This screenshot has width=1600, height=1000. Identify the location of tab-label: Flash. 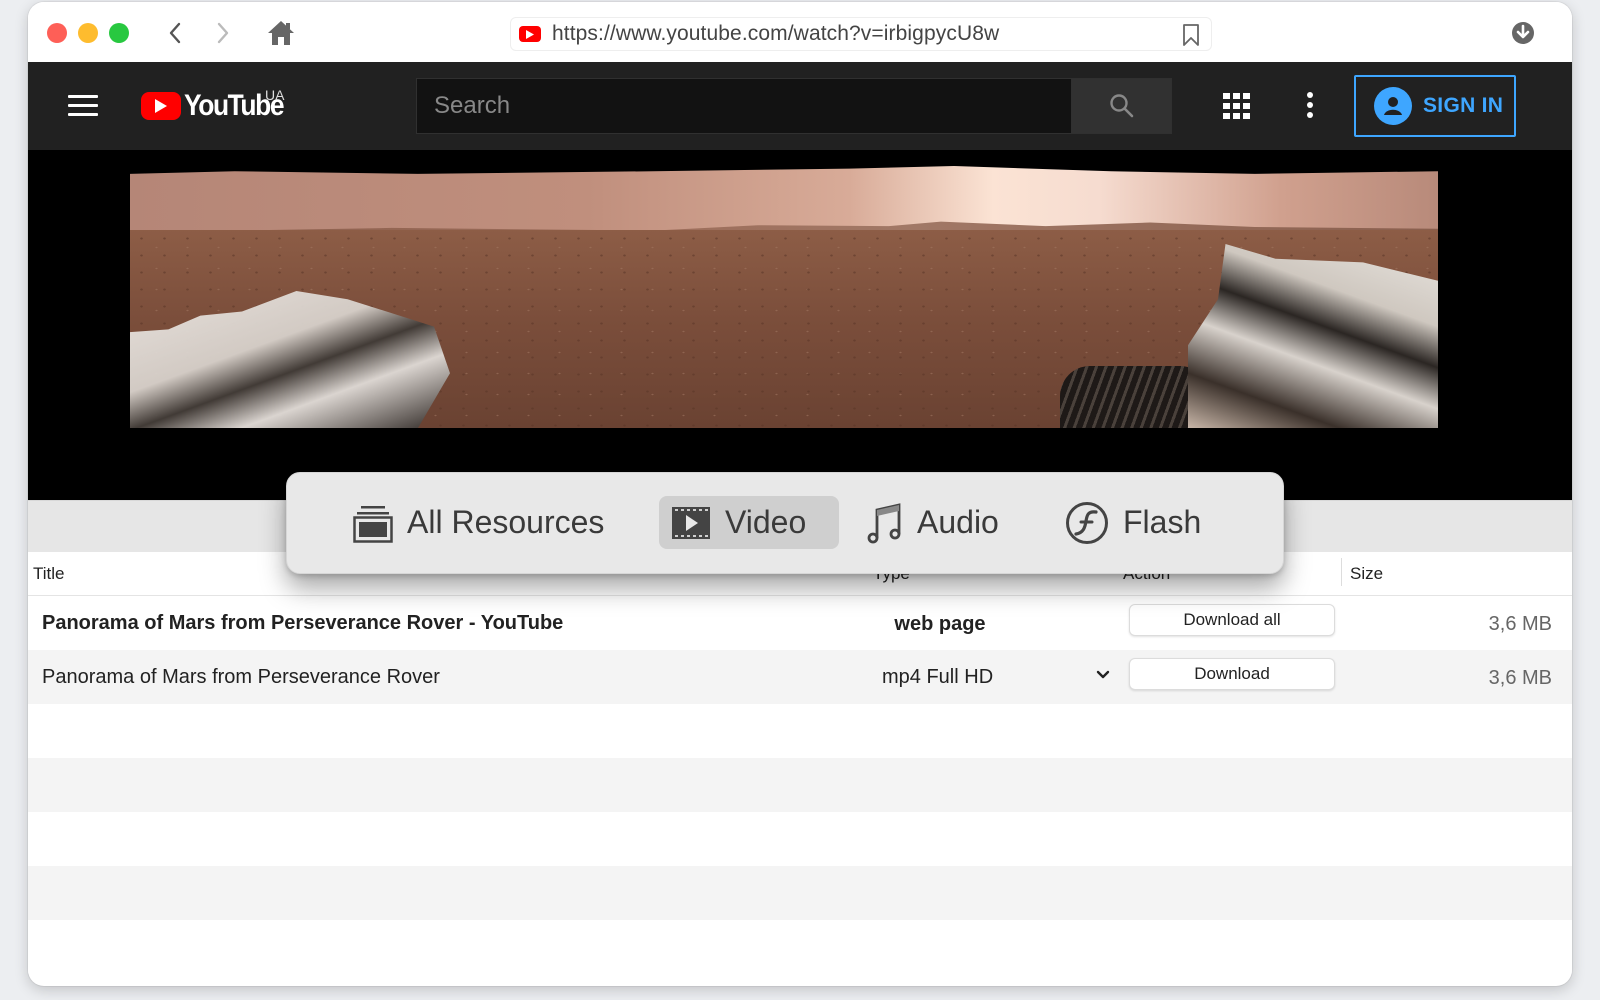
(1162, 522).